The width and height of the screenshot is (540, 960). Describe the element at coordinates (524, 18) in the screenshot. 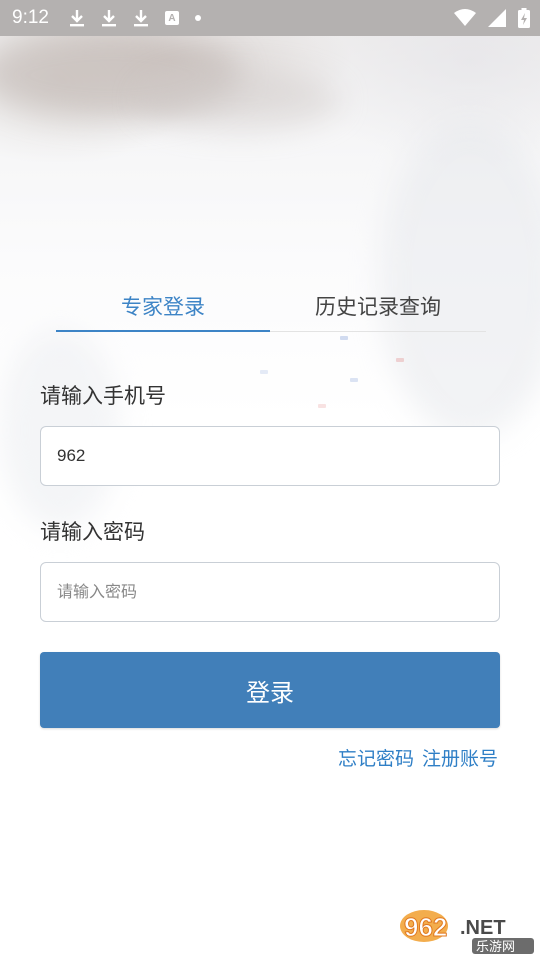

I see `battery-icon` at that location.